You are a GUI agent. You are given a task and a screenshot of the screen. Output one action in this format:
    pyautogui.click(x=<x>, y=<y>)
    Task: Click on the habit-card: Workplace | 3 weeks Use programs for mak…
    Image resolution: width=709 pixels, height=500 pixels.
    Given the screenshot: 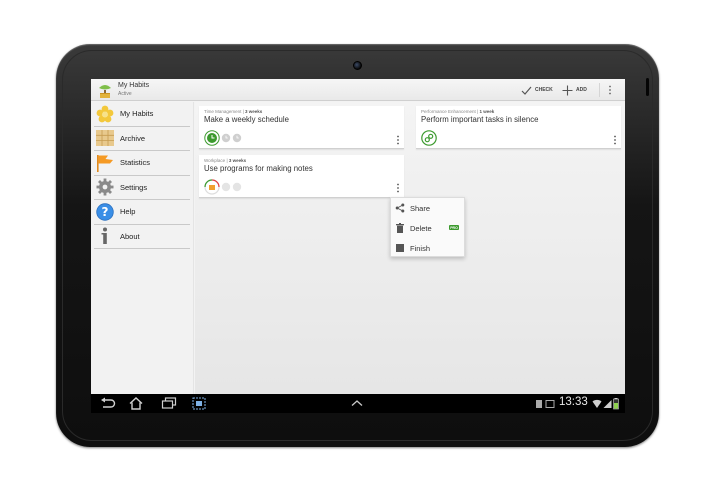 What is the action you would take?
    pyautogui.click(x=301, y=176)
    